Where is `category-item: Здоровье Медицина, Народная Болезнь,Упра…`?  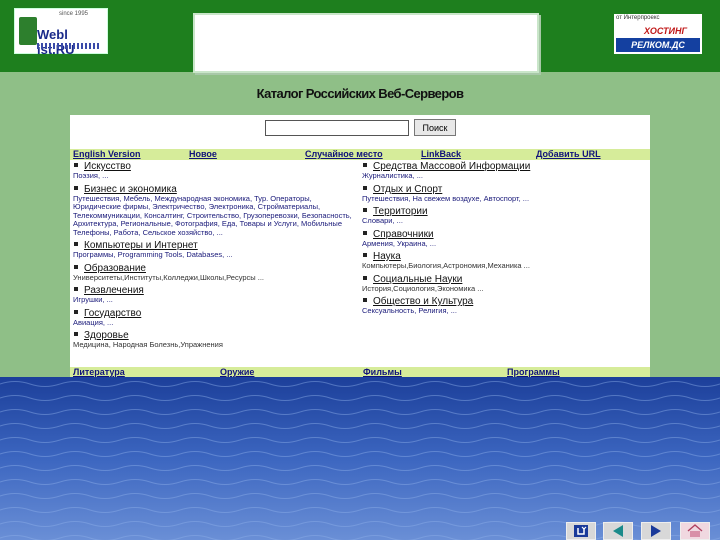
category-item: Здоровье Медицина, Народная Болезнь,Упра… is located at coordinates (215, 340).